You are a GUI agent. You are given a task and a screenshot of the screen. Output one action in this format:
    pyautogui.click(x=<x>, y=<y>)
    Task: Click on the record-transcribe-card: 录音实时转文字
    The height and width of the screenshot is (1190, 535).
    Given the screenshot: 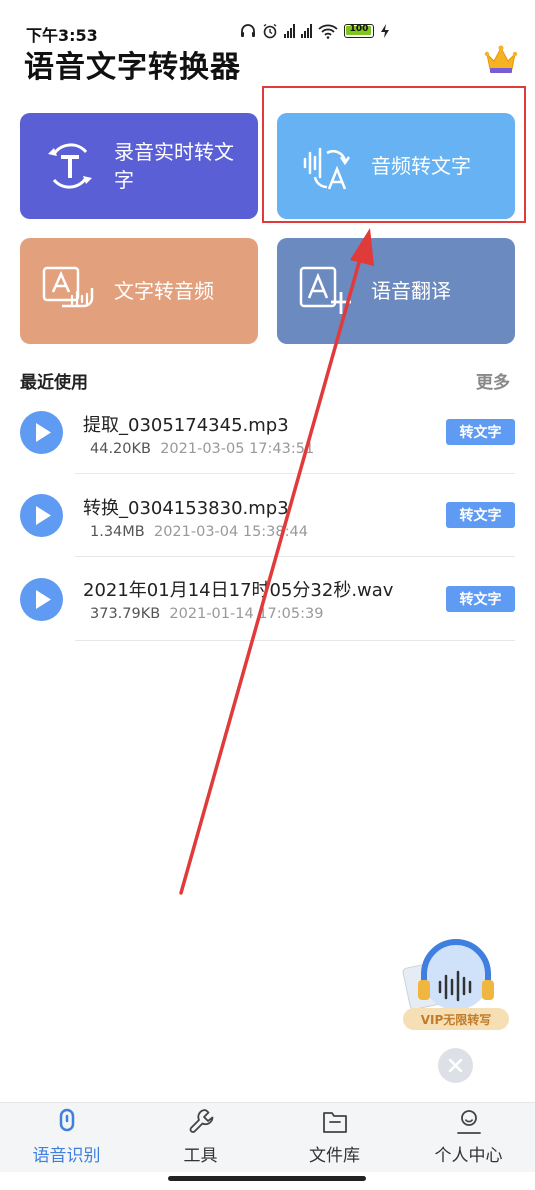 What is the action you would take?
    pyautogui.click(x=139, y=166)
    